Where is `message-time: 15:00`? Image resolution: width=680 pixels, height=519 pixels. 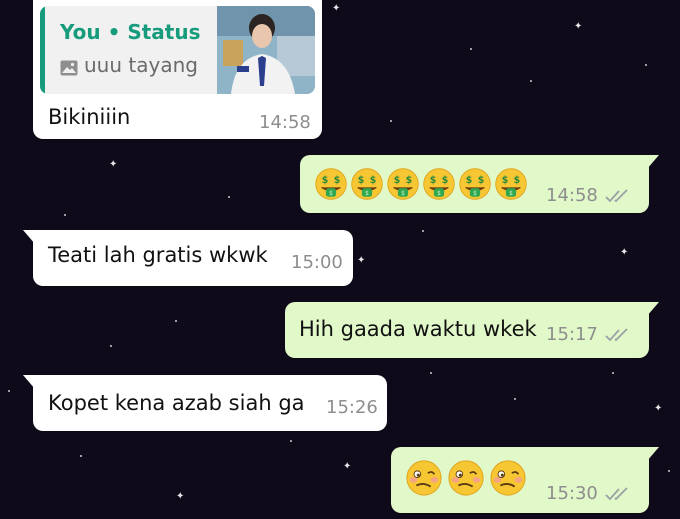
message-time: 15:00 is located at coordinates (317, 262).